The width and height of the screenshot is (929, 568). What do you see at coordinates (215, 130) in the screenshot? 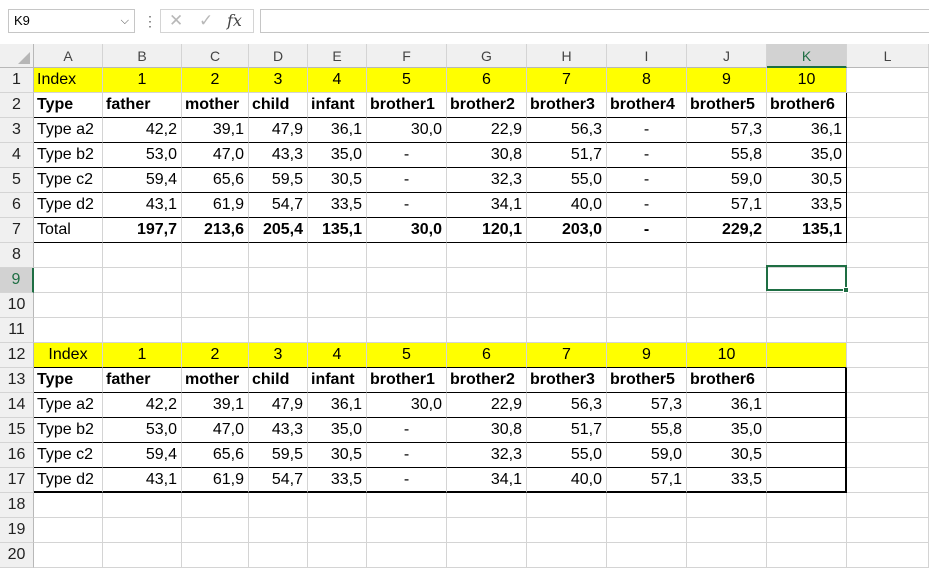
I see `cell-c3: 39,1` at bounding box center [215, 130].